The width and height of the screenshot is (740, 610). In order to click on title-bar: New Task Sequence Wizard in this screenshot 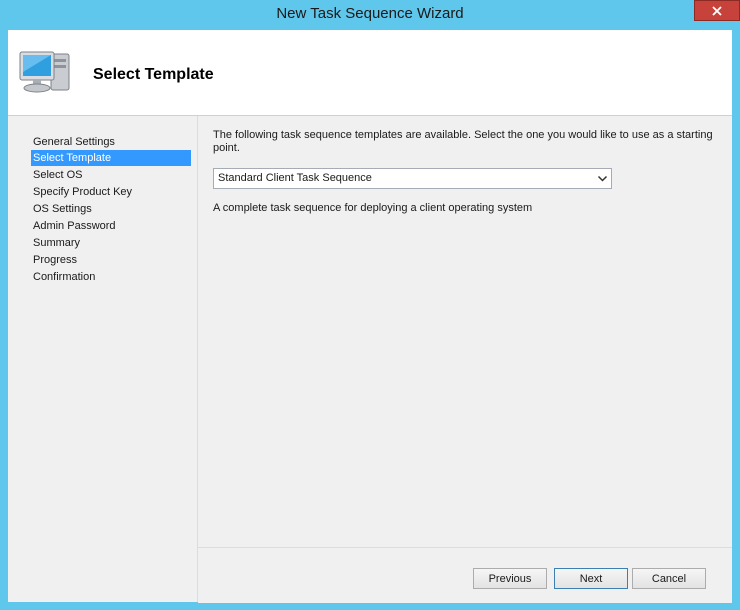, I will do `click(370, 15)`.